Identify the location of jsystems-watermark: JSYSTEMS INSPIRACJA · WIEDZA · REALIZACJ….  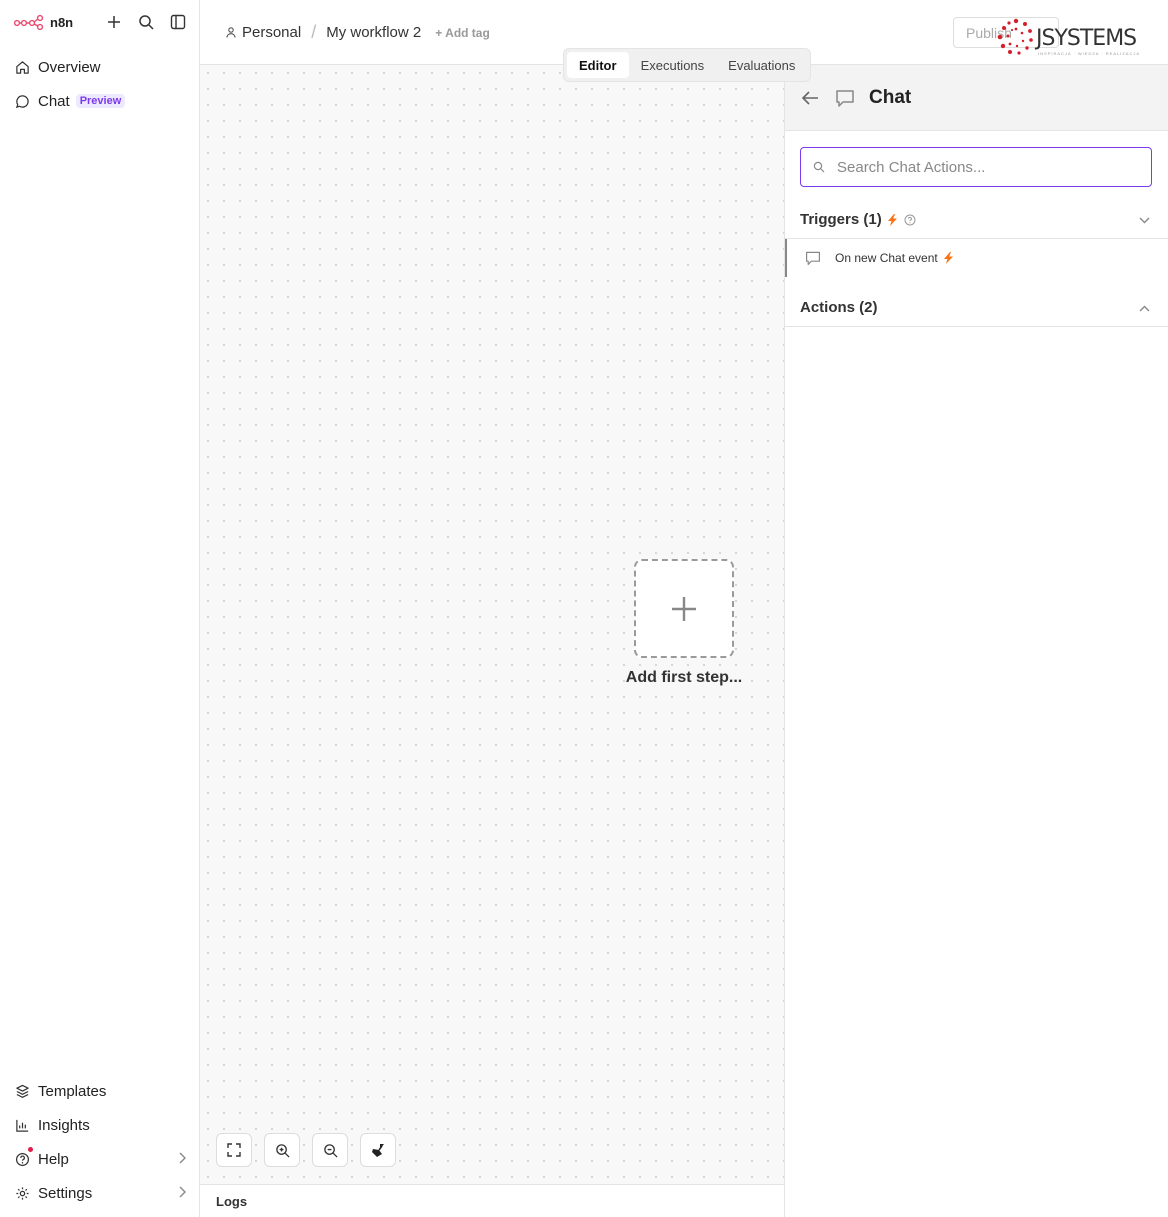
(1067, 38).